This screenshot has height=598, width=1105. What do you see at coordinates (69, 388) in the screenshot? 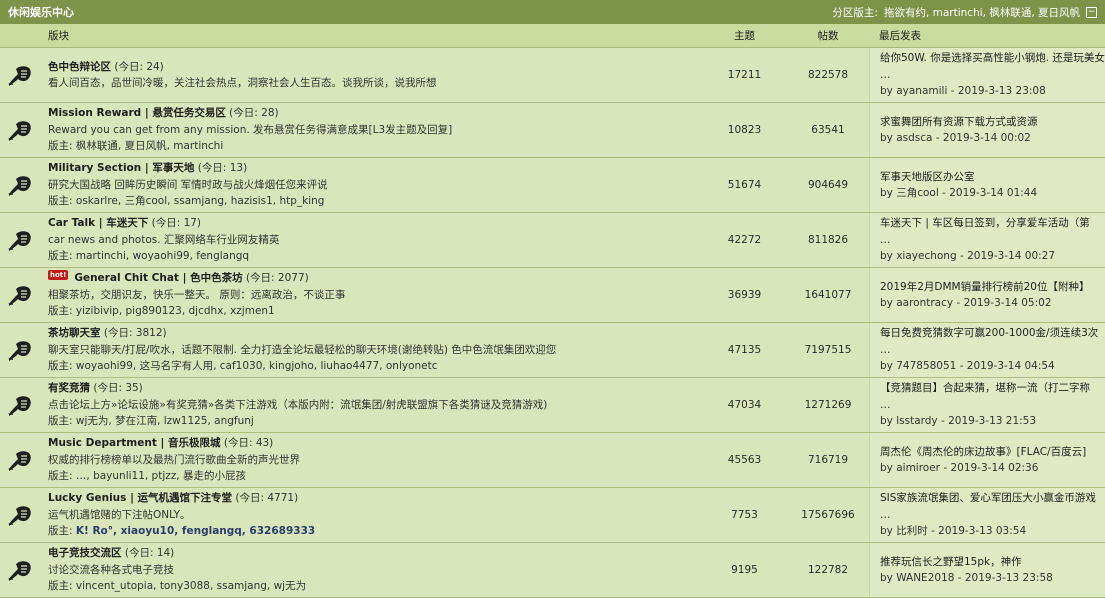
I see `forum-name: 有奖竞猜` at bounding box center [69, 388].